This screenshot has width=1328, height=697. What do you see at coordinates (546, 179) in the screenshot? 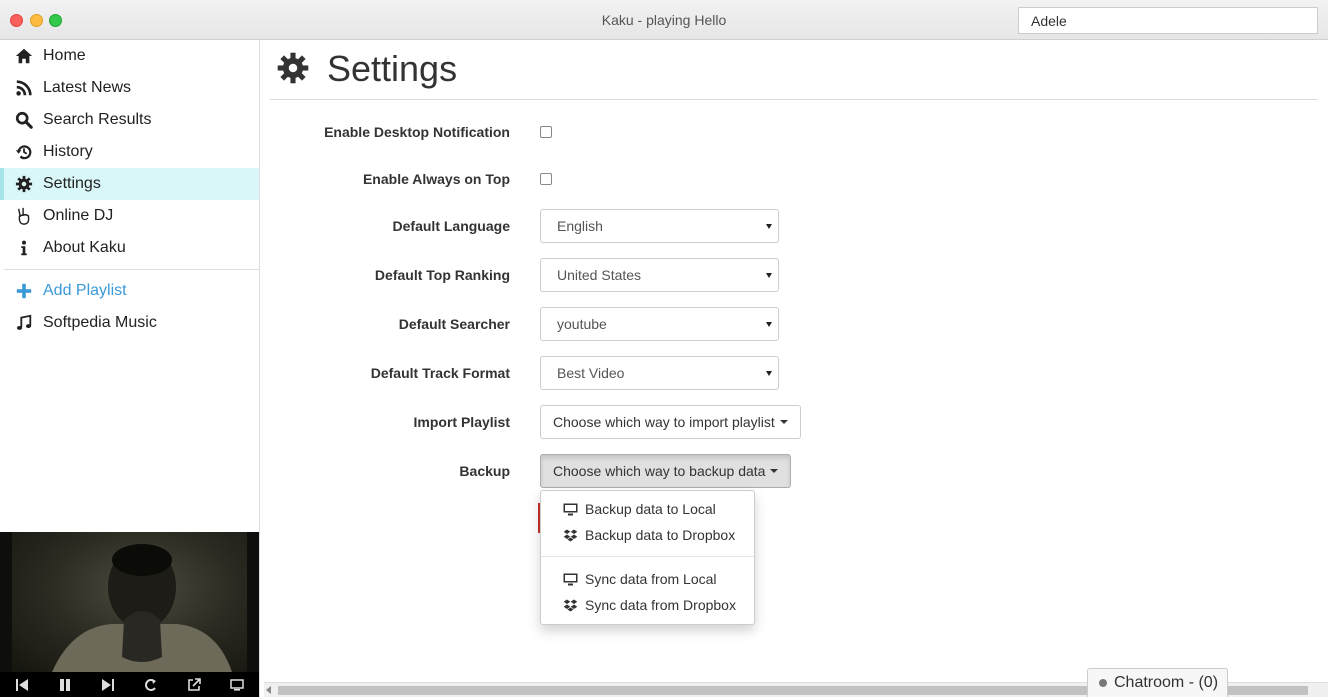
I see `always-on-top-checkbox` at bounding box center [546, 179].